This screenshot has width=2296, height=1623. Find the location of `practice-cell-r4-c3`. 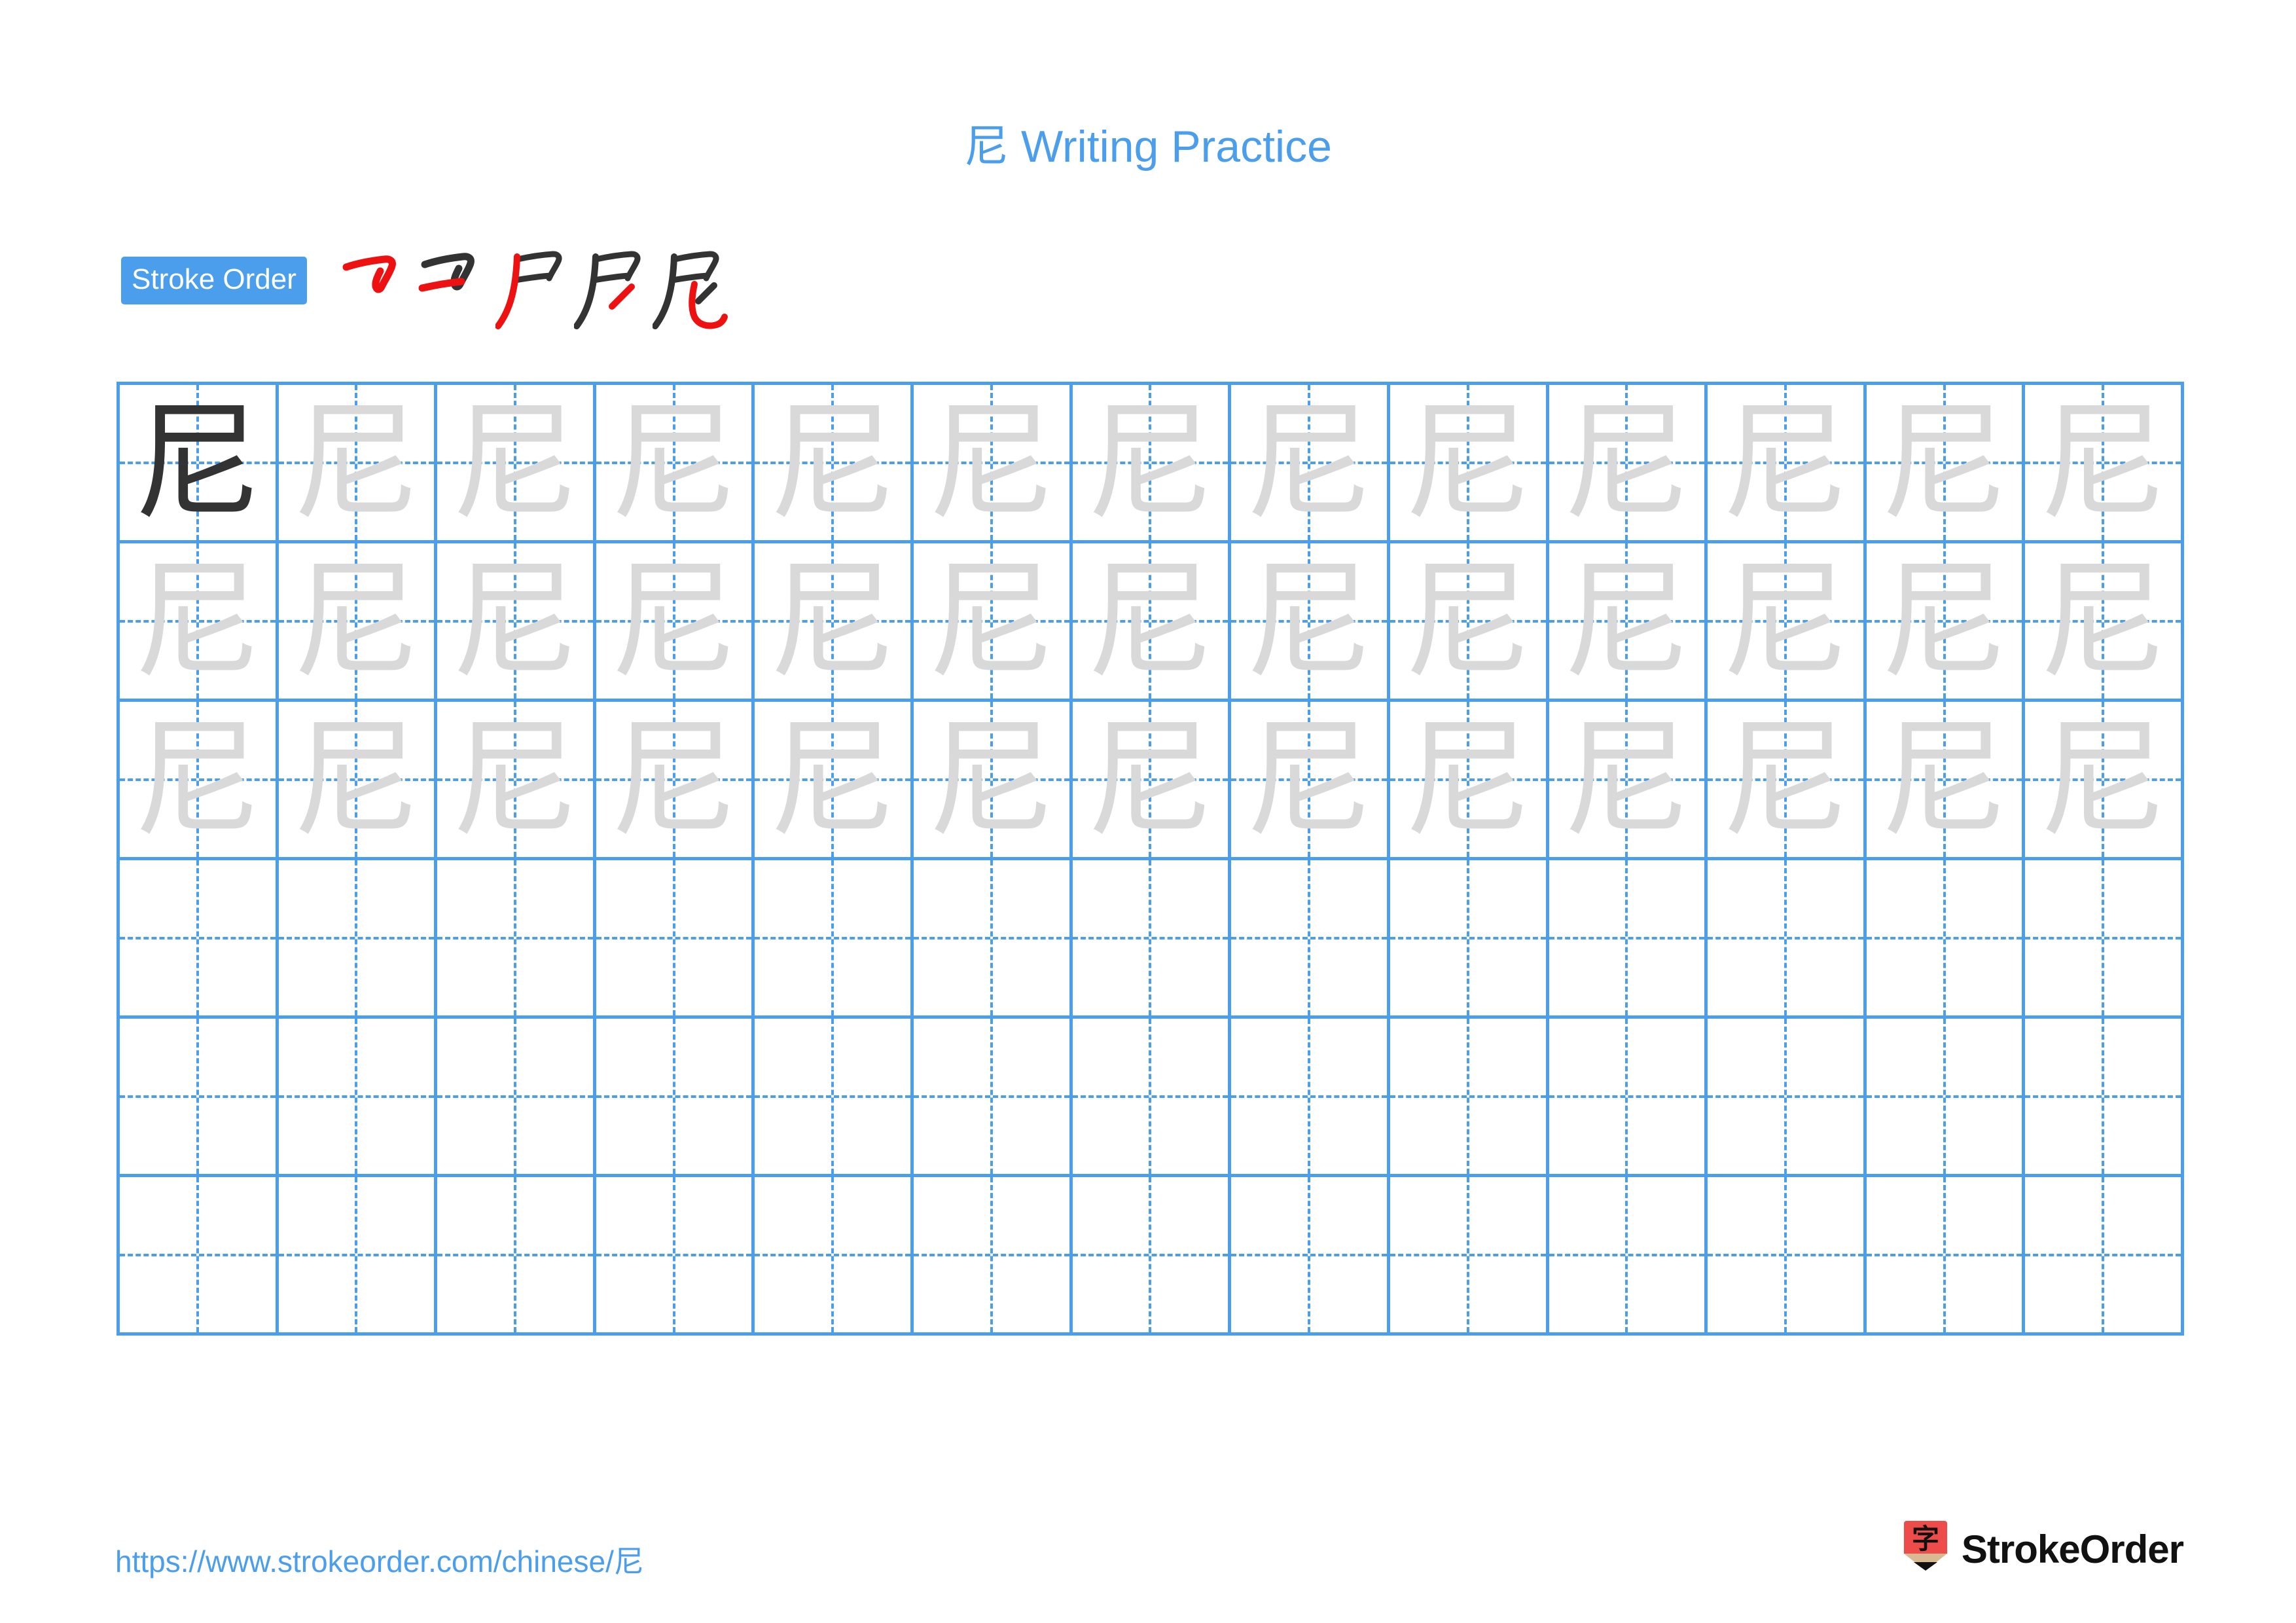

practice-cell-r4-c3 is located at coordinates (516, 939).